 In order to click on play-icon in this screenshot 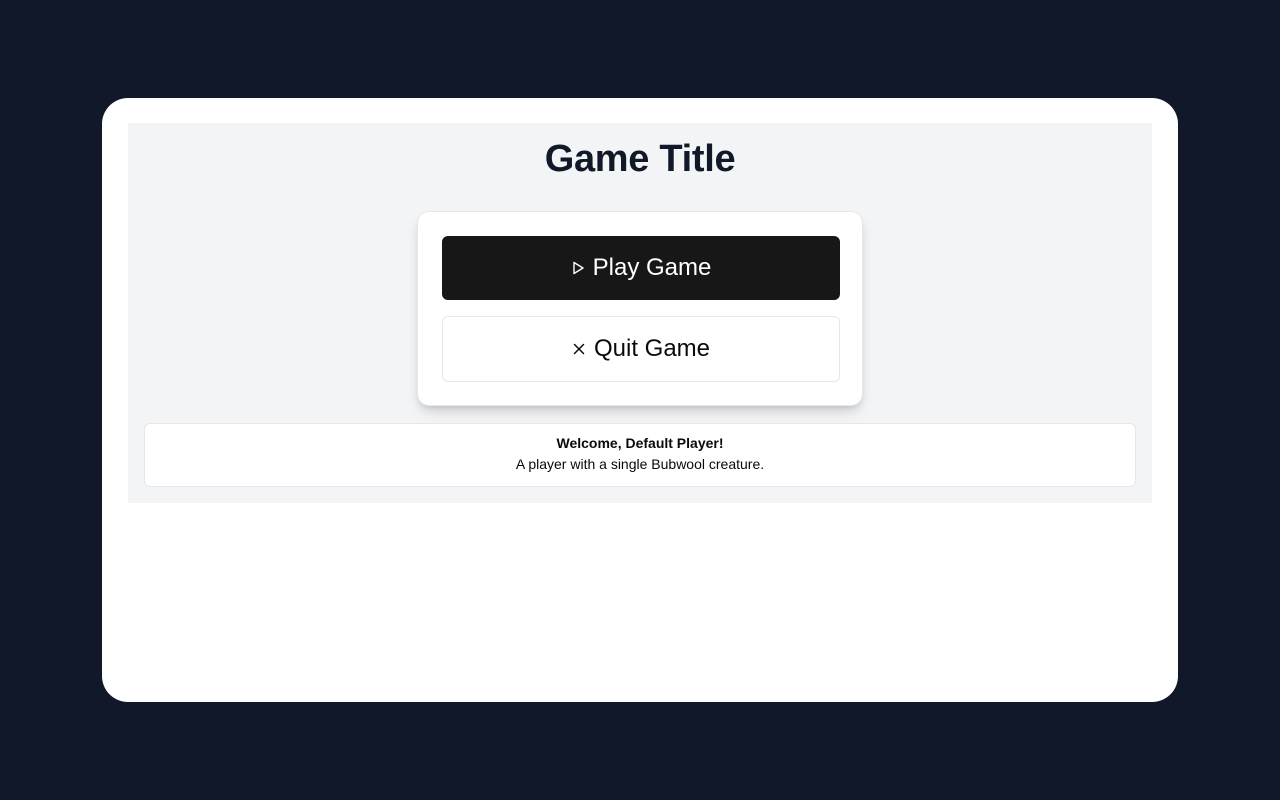, I will do `click(578, 268)`.